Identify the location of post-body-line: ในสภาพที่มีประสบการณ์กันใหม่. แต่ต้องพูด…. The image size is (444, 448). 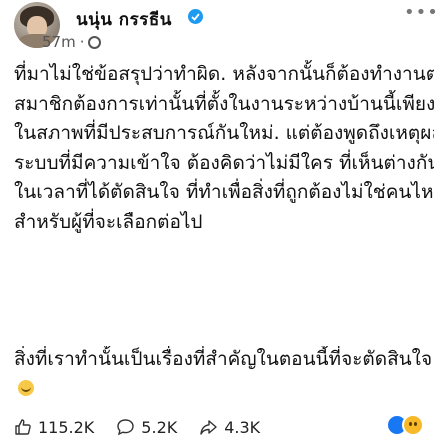
(224, 133).